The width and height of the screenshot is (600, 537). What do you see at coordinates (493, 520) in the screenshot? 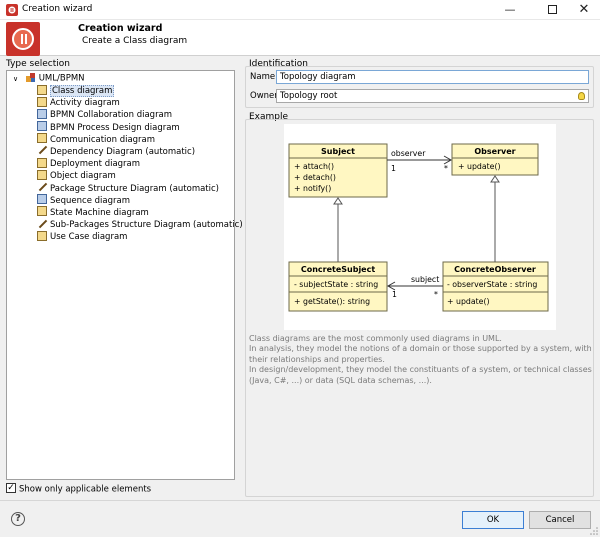
I see `ok-button: OK` at bounding box center [493, 520].